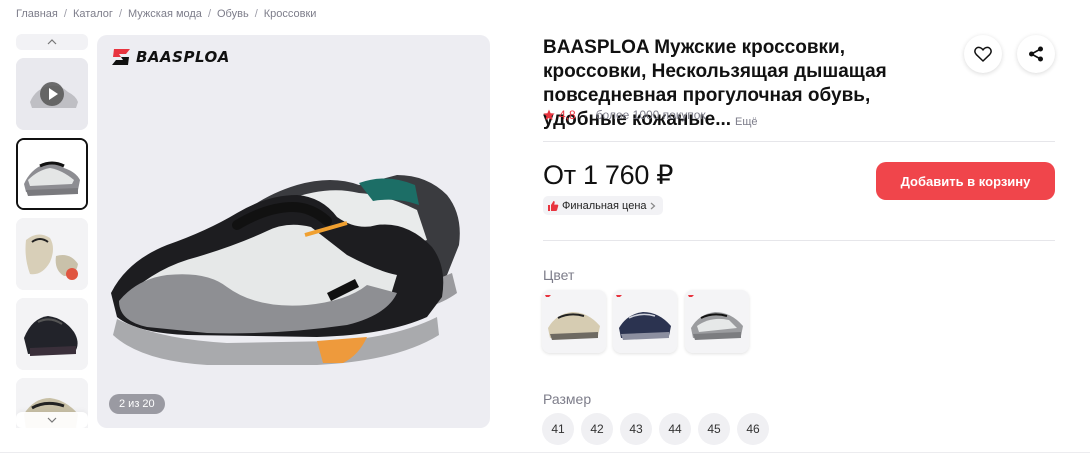 The height and width of the screenshot is (455, 1090). What do you see at coordinates (965, 181) in the screenshot?
I see `add-to-cart-button: Добавить в корзину` at bounding box center [965, 181].